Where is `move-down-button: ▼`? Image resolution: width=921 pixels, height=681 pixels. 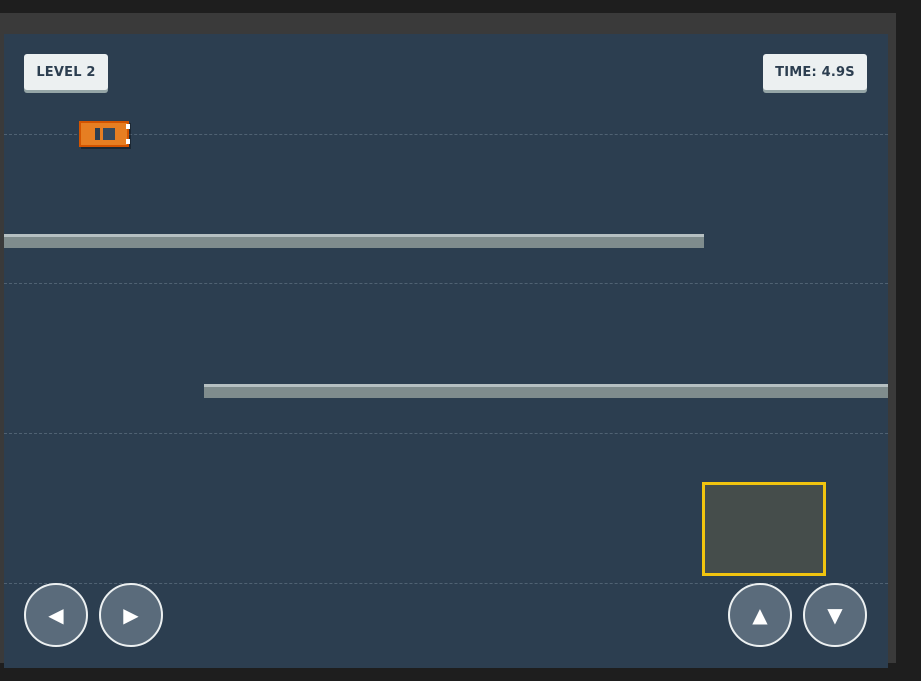
move-down-button: ▼ is located at coordinates (835, 615).